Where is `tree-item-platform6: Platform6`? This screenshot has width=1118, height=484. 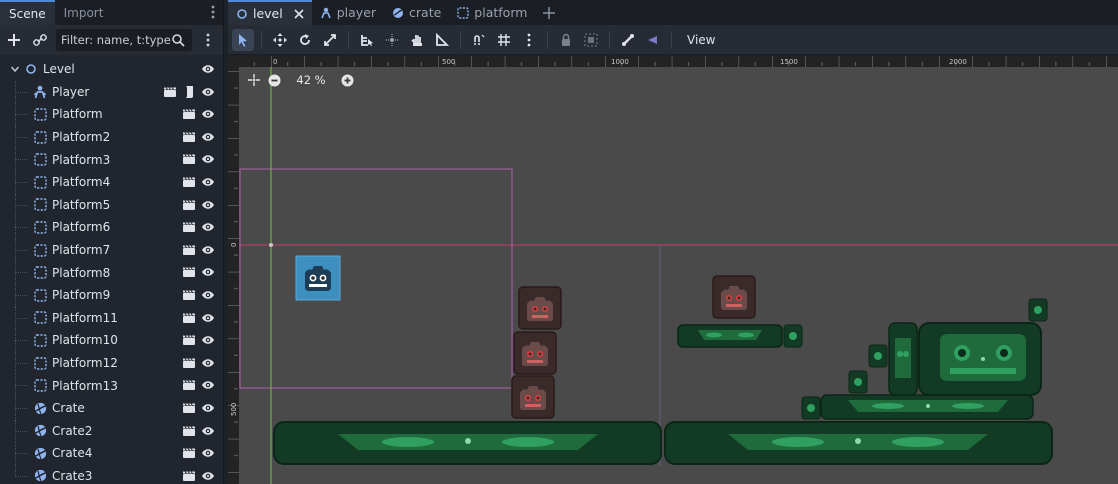
tree-item-platform6: Platform6 is located at coordinates (111, 227).